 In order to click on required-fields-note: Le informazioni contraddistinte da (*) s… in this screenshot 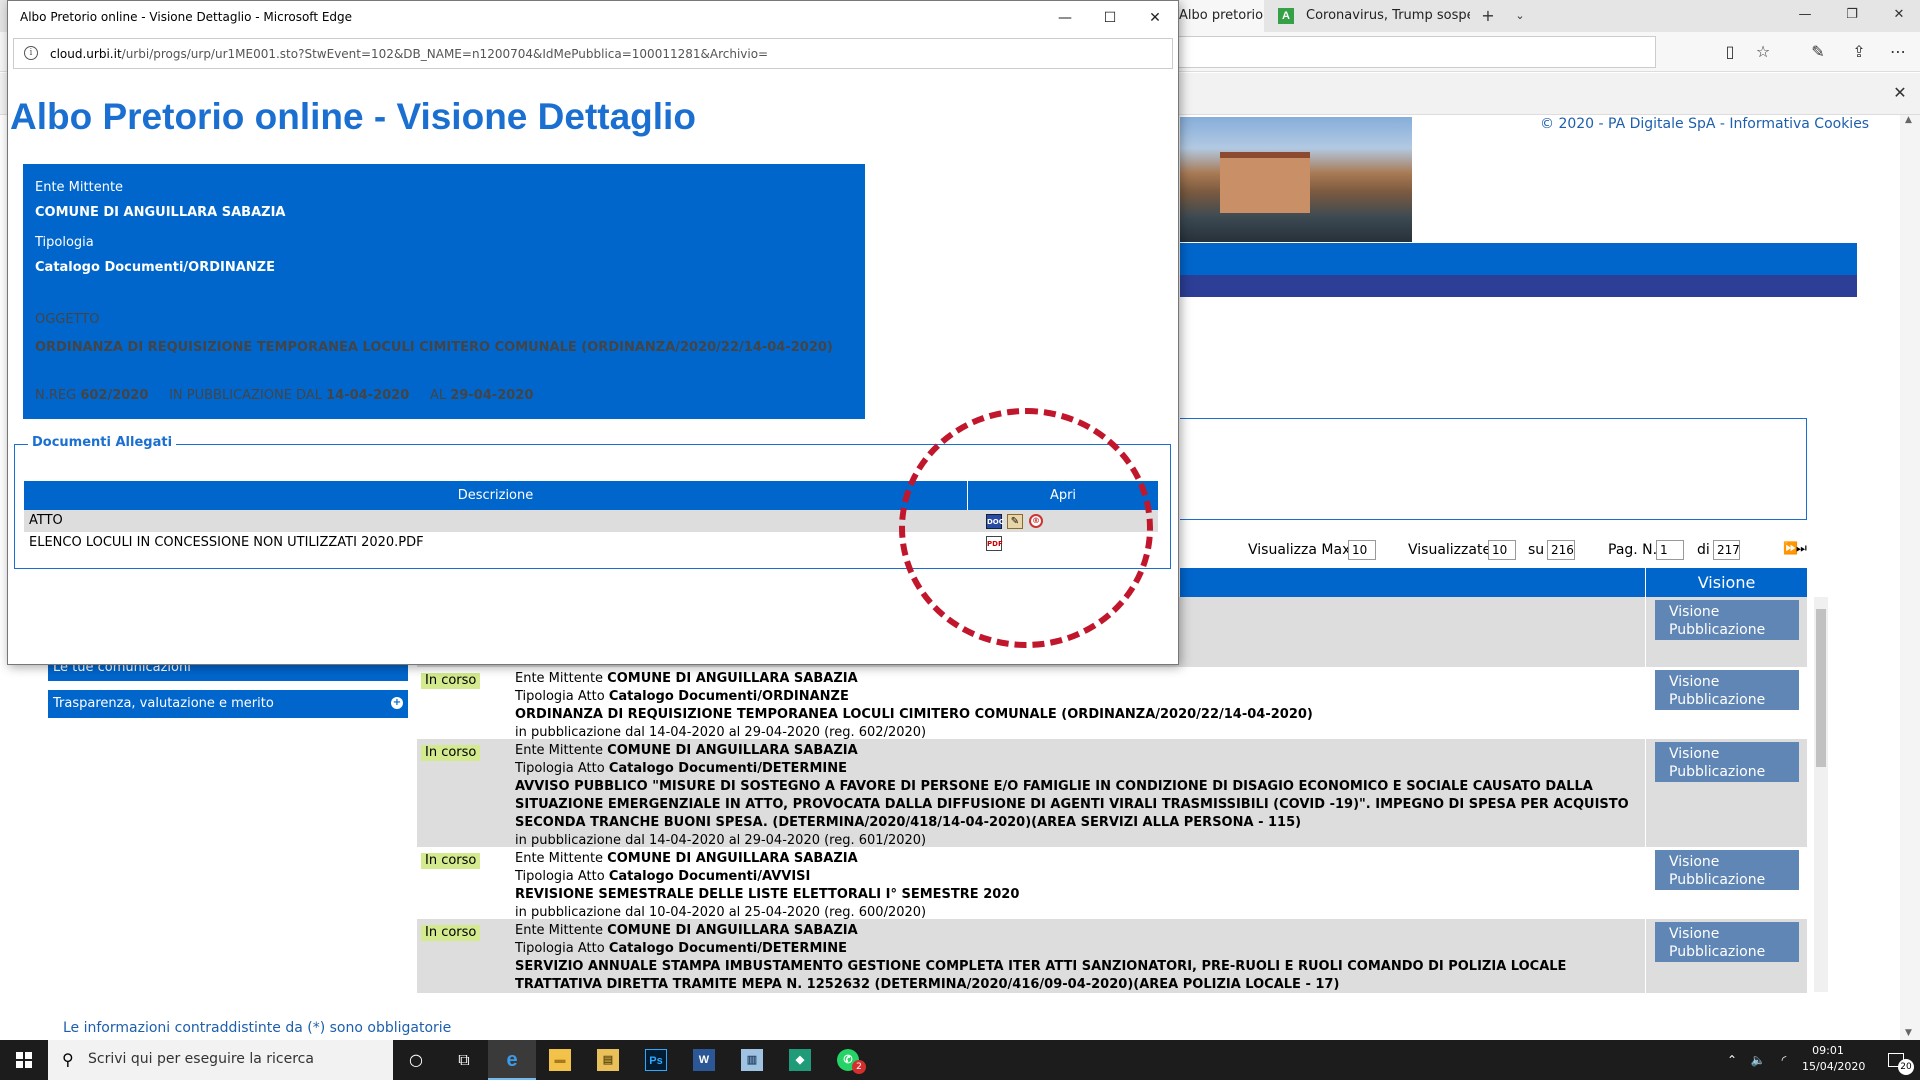, I will do `click(257, 1028)`.